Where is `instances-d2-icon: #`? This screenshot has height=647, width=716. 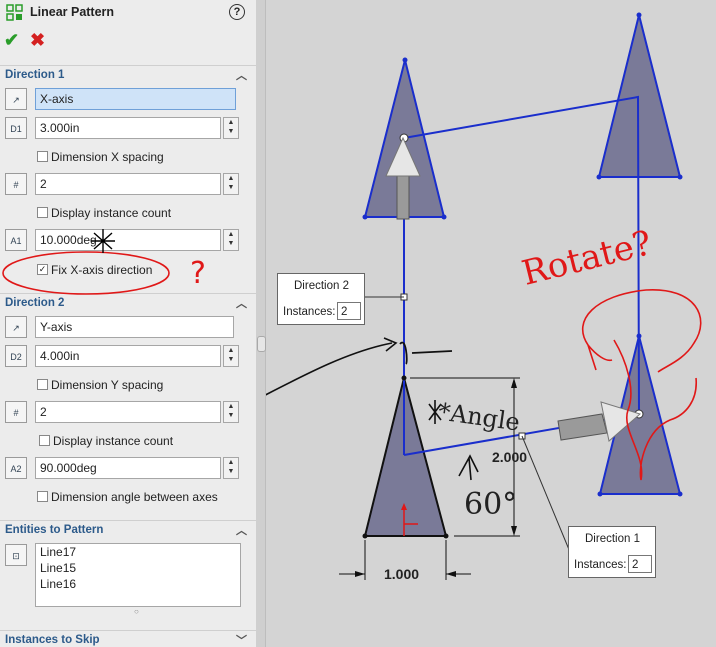
instances-d2-icon: # is located at coordinates (16, 412).